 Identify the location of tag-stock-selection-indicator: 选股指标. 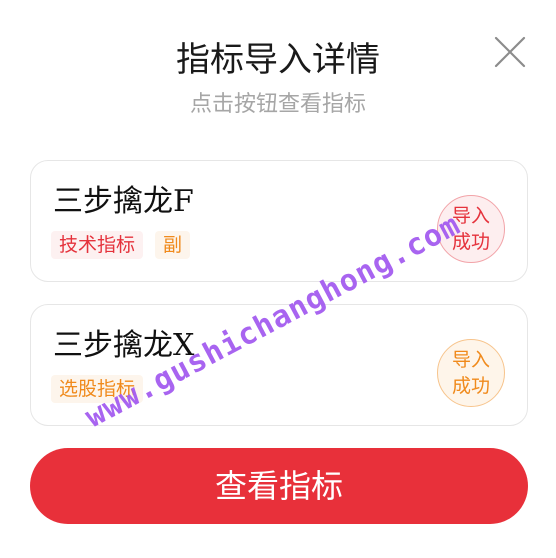
(97, 389).